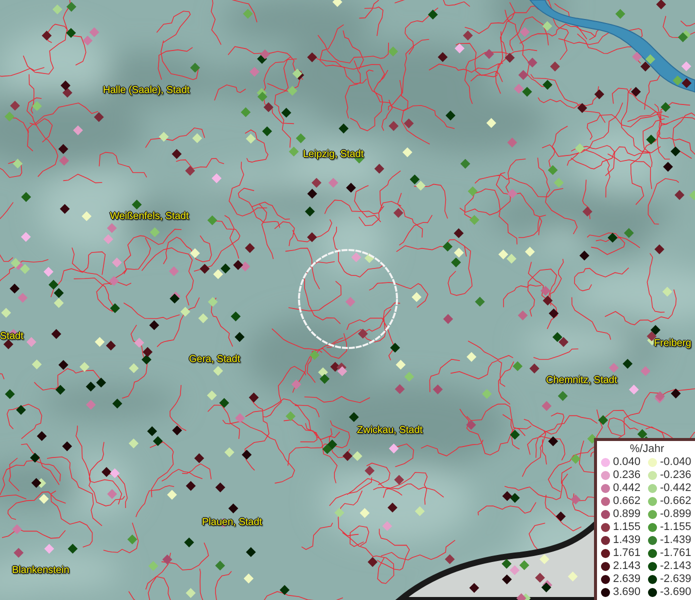 The width and height of the screenshot is (695, 600). Describe the element at coordinates (232, 522) in the screenshot. I see `place-label: Plauen, Stadt` at that location.